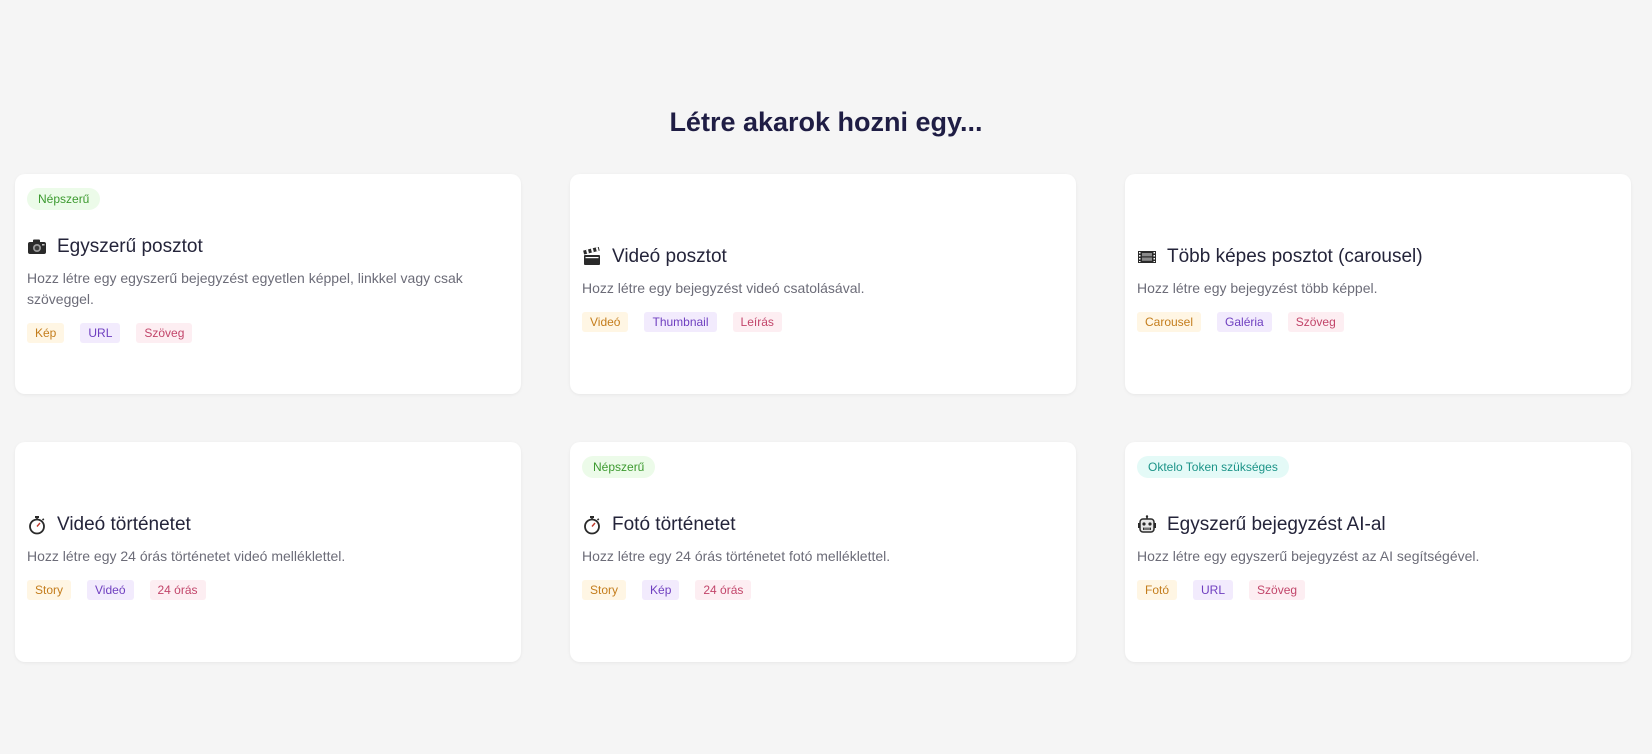  I want to click on tag-list: Videó Thumbnail Leírás, so click(819, 322).